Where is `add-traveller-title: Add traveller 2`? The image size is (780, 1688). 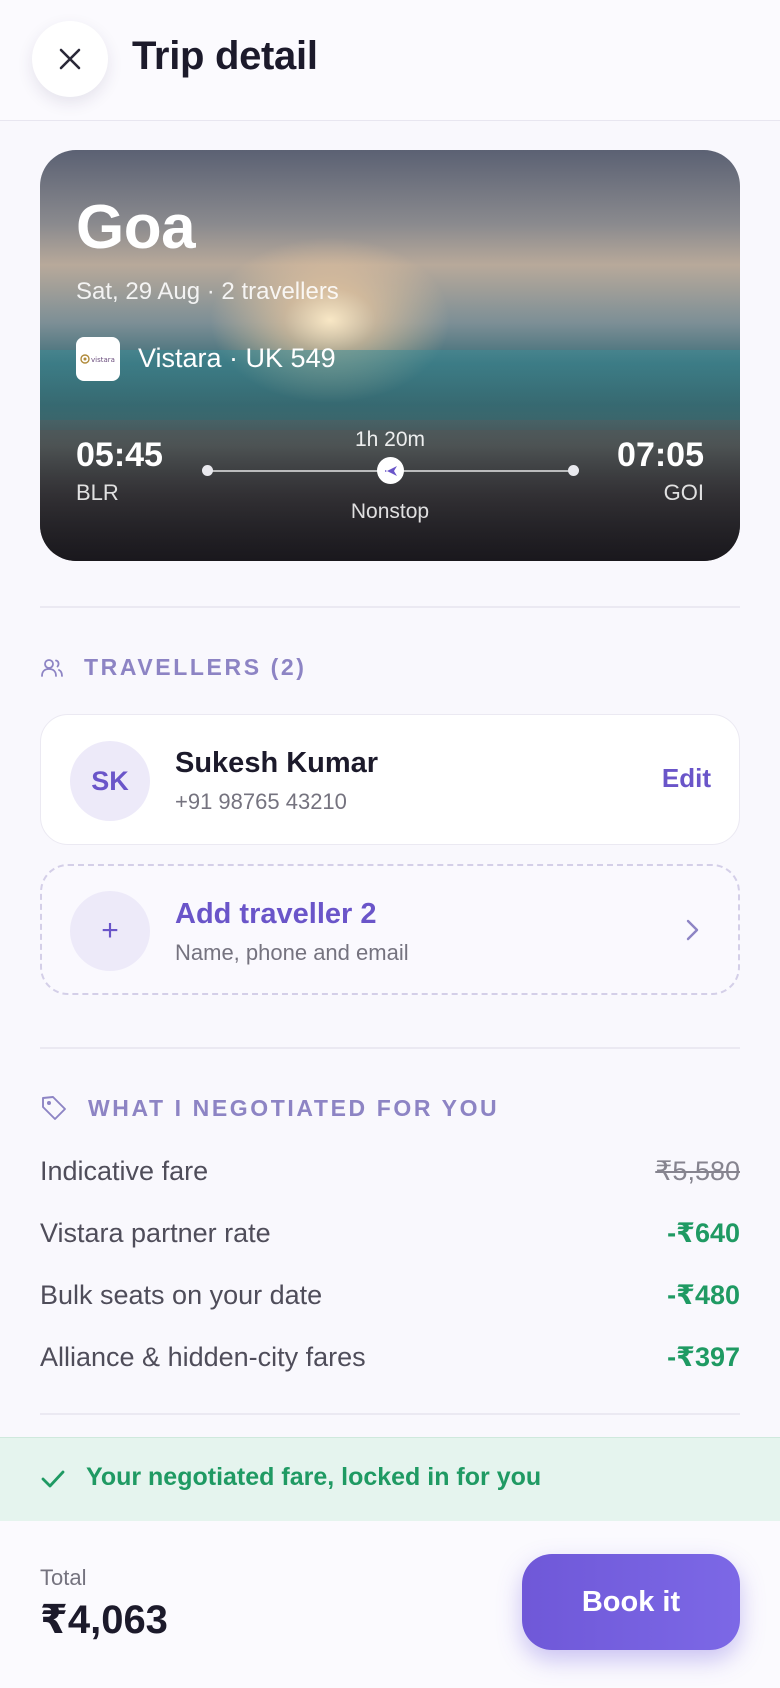 add-traveller-title: Add traveller 2 is located at coordinates (276, 914).